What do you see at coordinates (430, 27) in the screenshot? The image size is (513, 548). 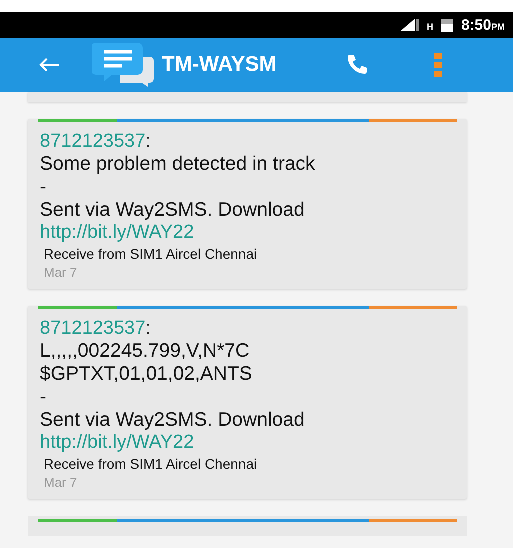 I see `network-type: H` at bounding box center [430, 27].